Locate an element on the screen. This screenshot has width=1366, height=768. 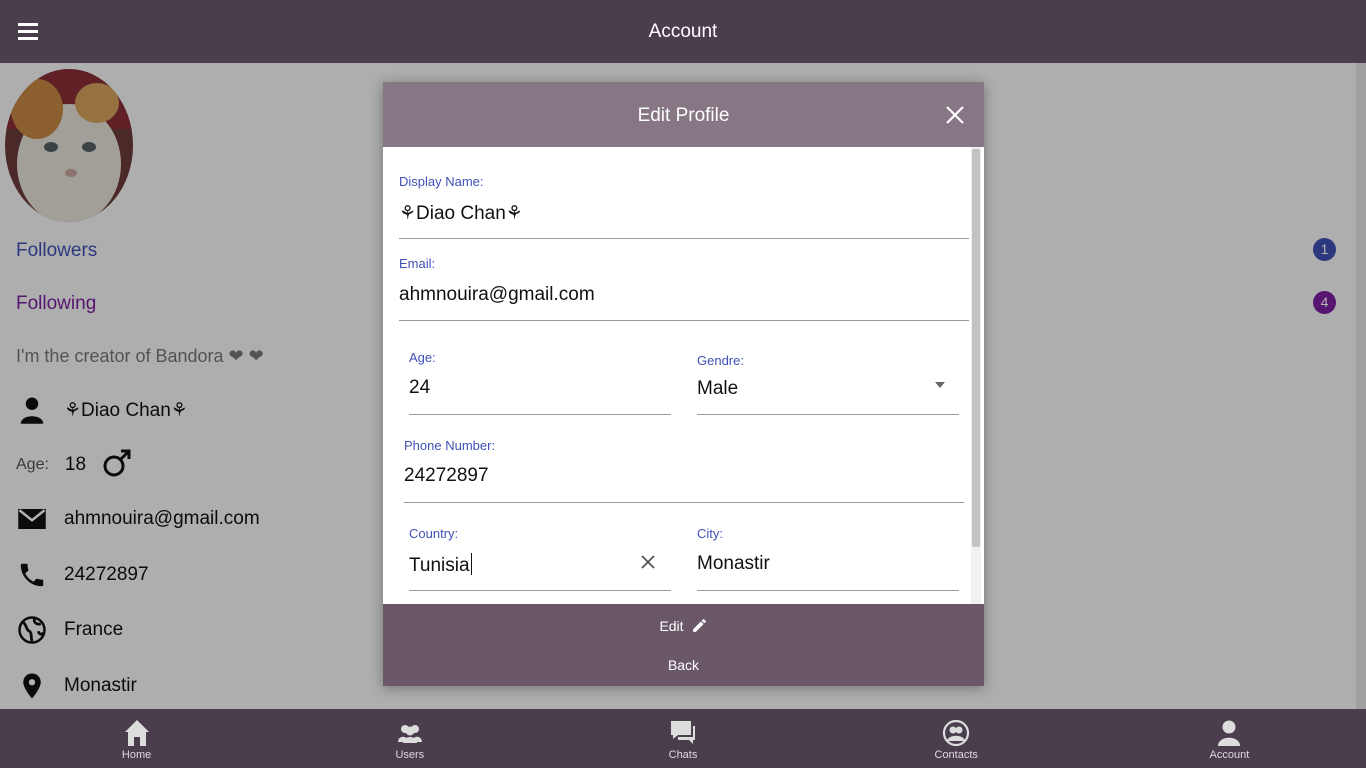
display-name-input: ⚘Diao Chan⚘ is located at coordinates (461, 213).